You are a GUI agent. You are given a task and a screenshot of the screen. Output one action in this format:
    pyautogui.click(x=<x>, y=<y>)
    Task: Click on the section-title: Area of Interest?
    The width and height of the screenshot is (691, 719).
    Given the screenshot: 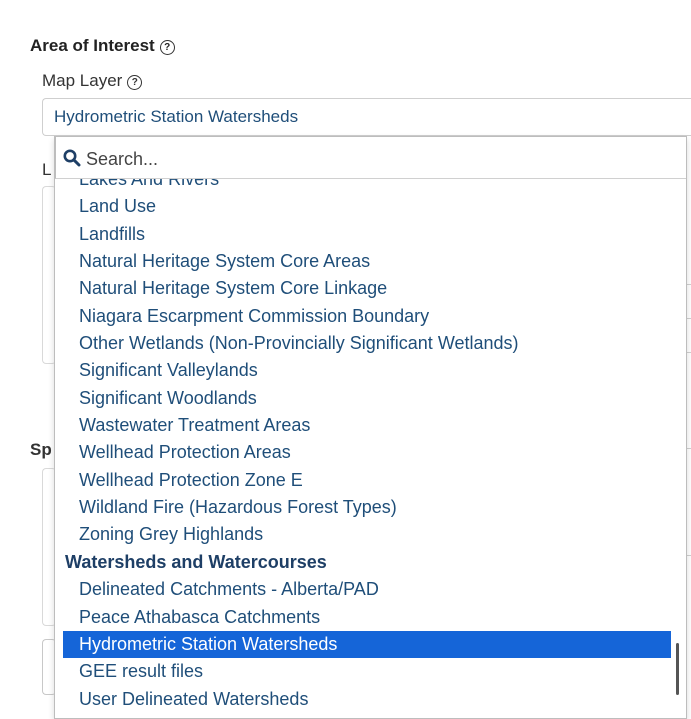 What is the action you would take?
    pyautogui.click(x=102, y=46)
    